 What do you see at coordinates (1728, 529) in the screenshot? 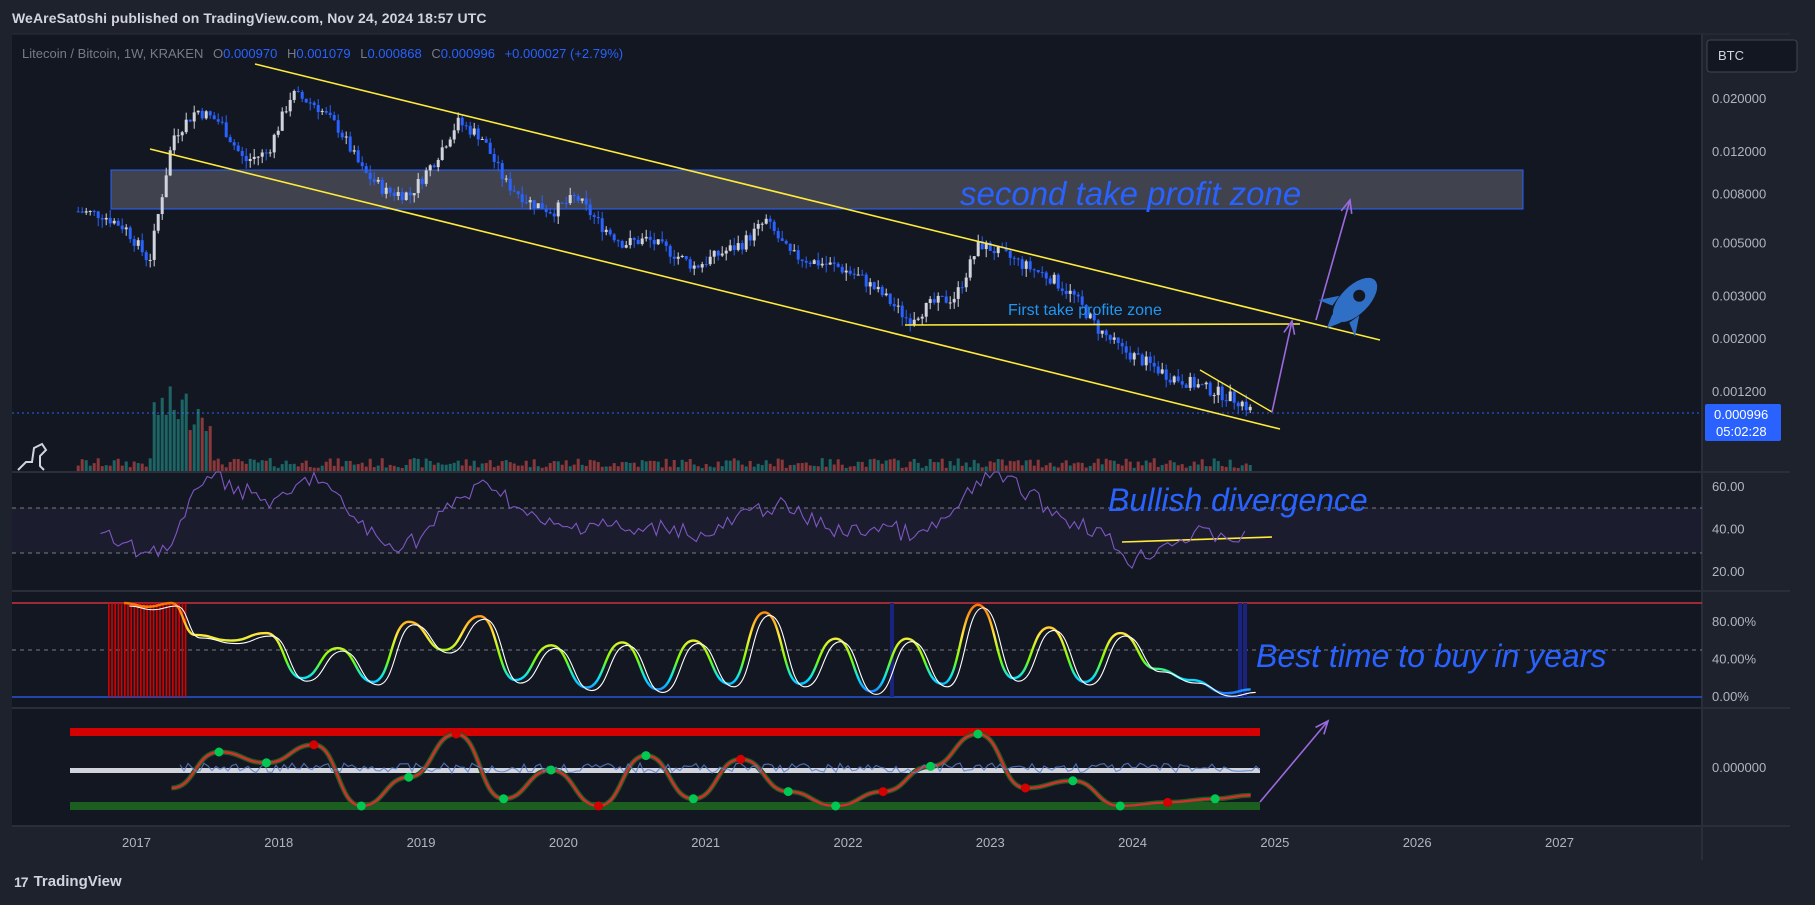
I see `rsi-tick-label: 40.00` at bounding box center [1728, 529].